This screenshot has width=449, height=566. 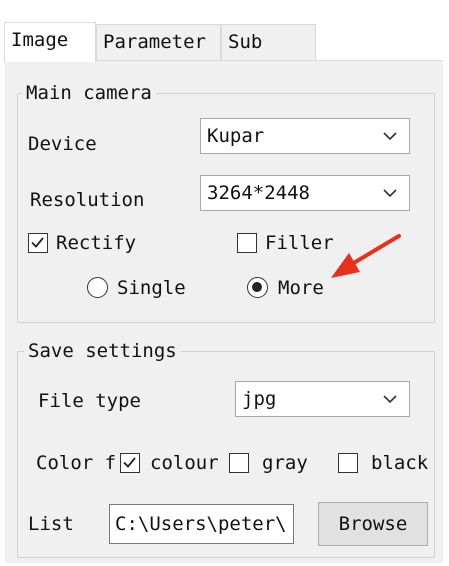 What do you see at coordinates (87, 200) in the screenshot?
I see `resolution-label: Resolution` at bounding box center [87, 200].